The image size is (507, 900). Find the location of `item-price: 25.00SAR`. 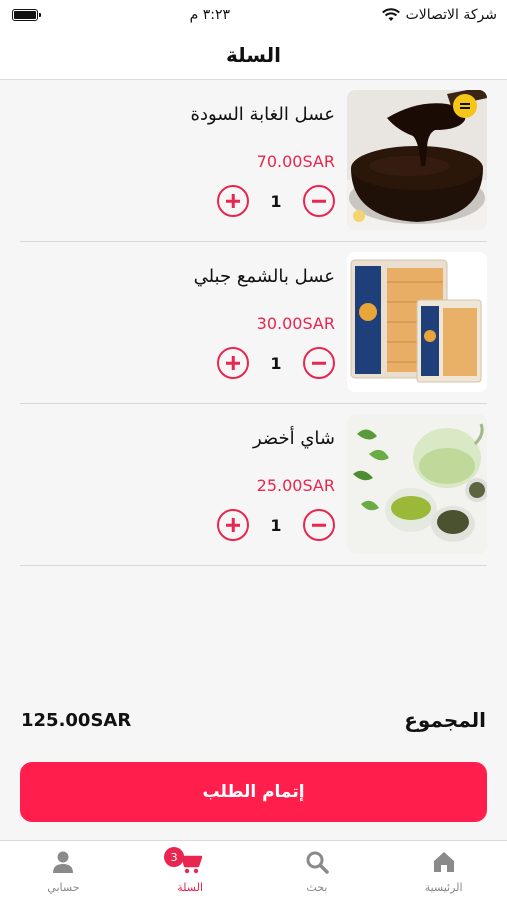

item-price: 25.00SAR is located at coordinates (295, 485).